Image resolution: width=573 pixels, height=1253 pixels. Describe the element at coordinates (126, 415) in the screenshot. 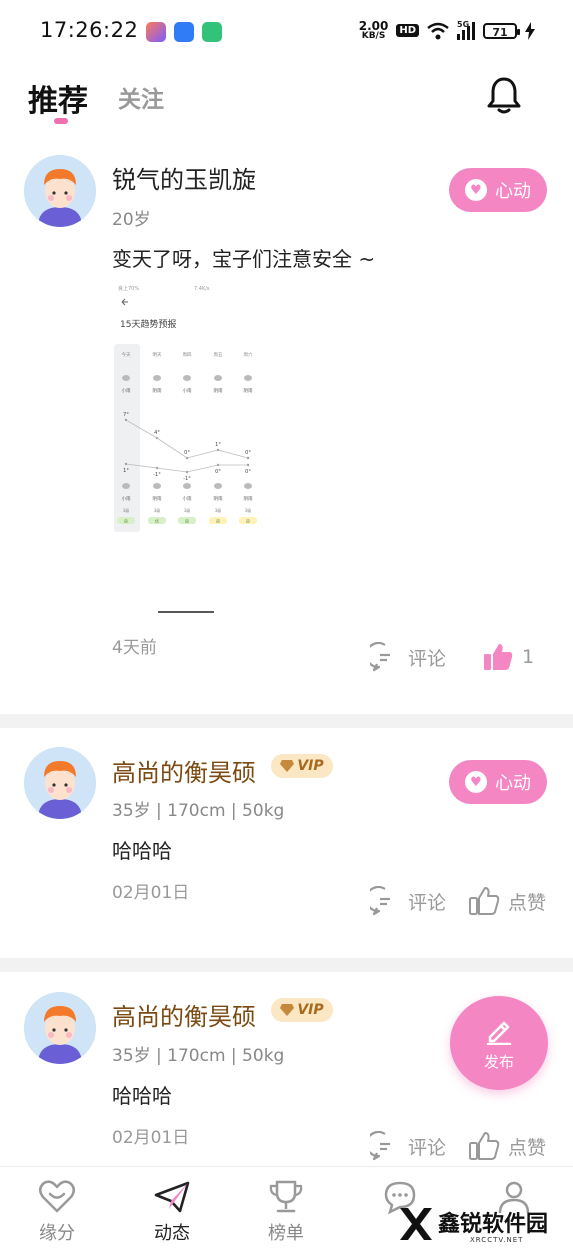

I see `forecast-high-temp: 7°` at that location.